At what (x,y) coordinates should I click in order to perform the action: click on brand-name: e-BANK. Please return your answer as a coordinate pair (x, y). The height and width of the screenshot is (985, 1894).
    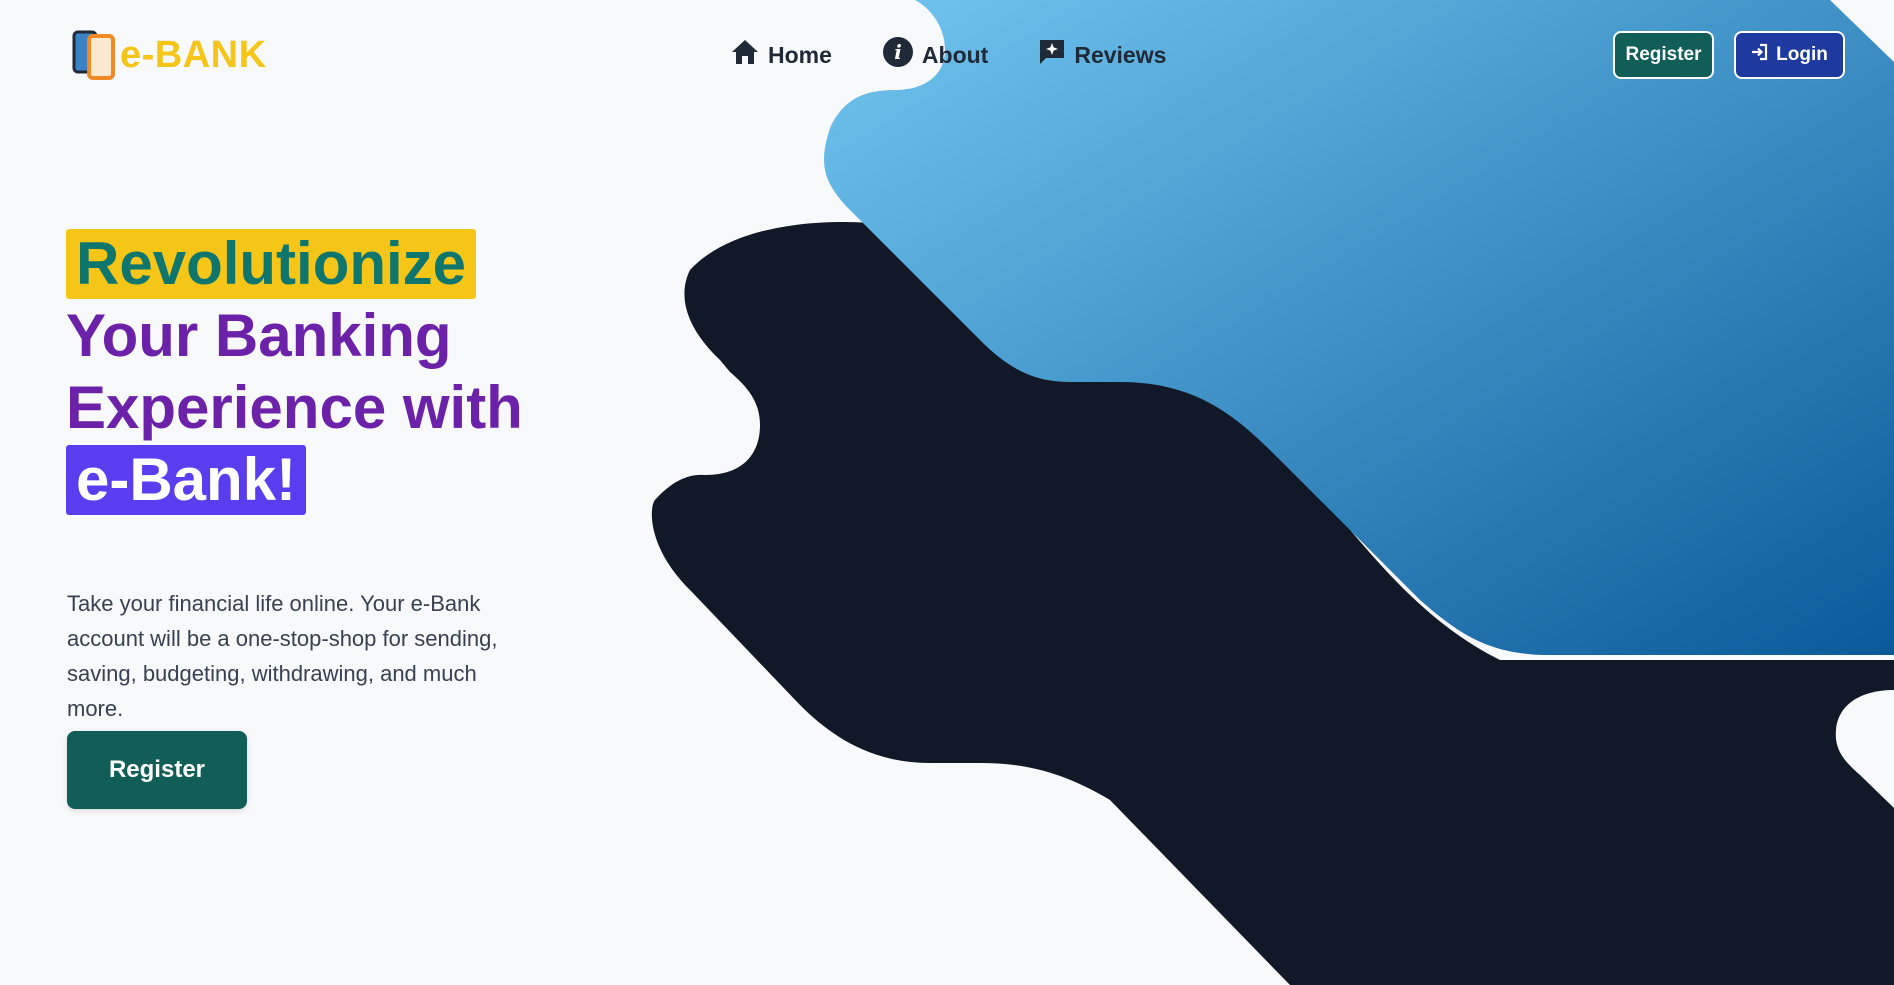
    Looking at the image, I should click on (193, 54).